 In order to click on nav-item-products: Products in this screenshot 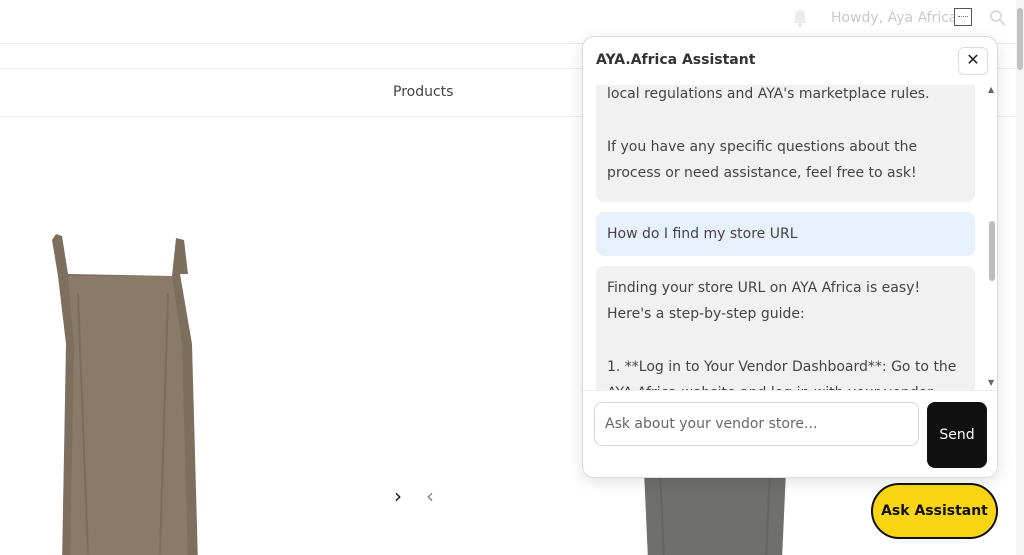, I will do `click(423, 92)`.